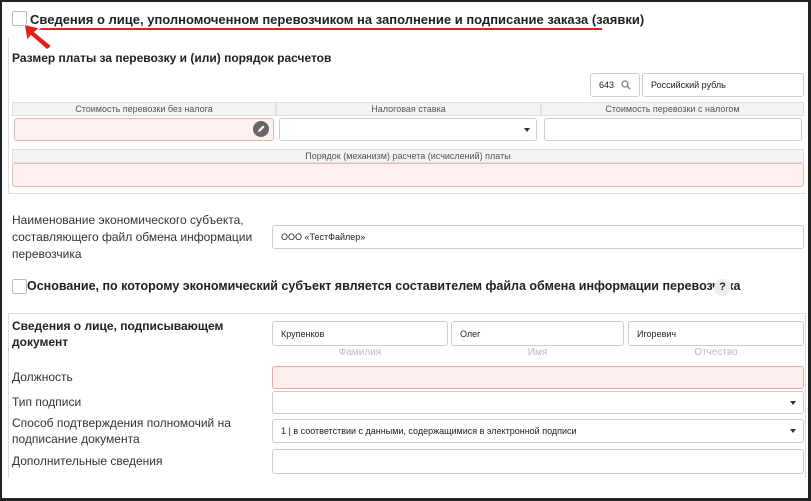 Image resolution: width=811 pixels, height=501 pixels. Describe the element at coordinates (538, 461) in the screenshot. I see `additional-info-input` at that location.